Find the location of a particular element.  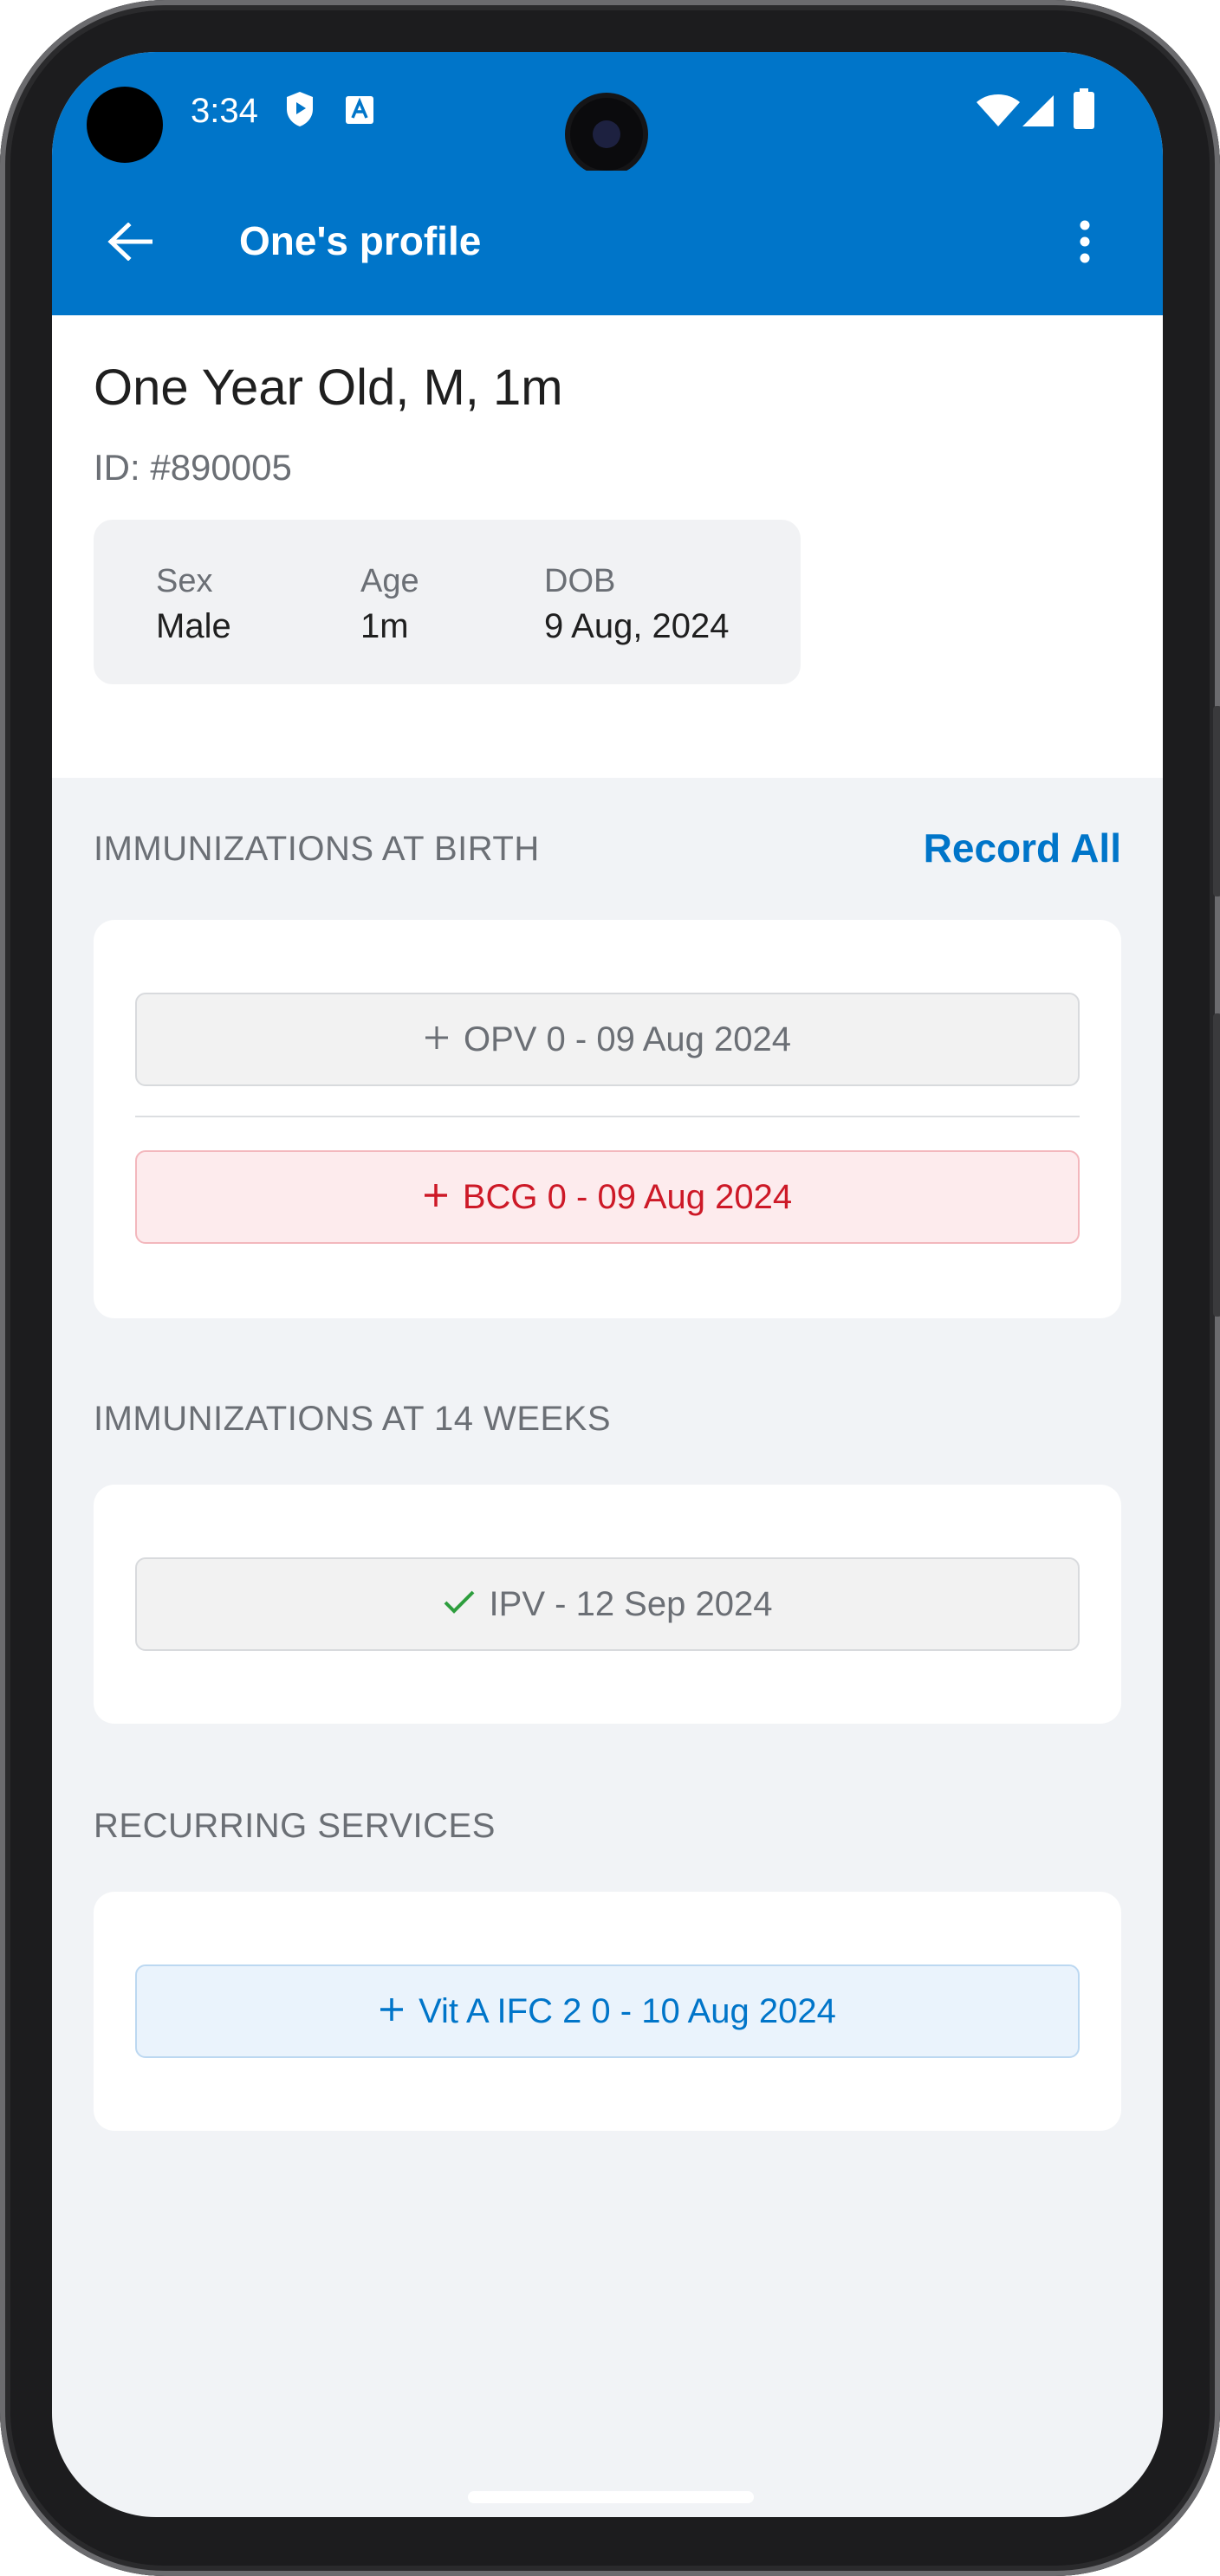

bottom-bezel is located at coordinates (610, 2520).